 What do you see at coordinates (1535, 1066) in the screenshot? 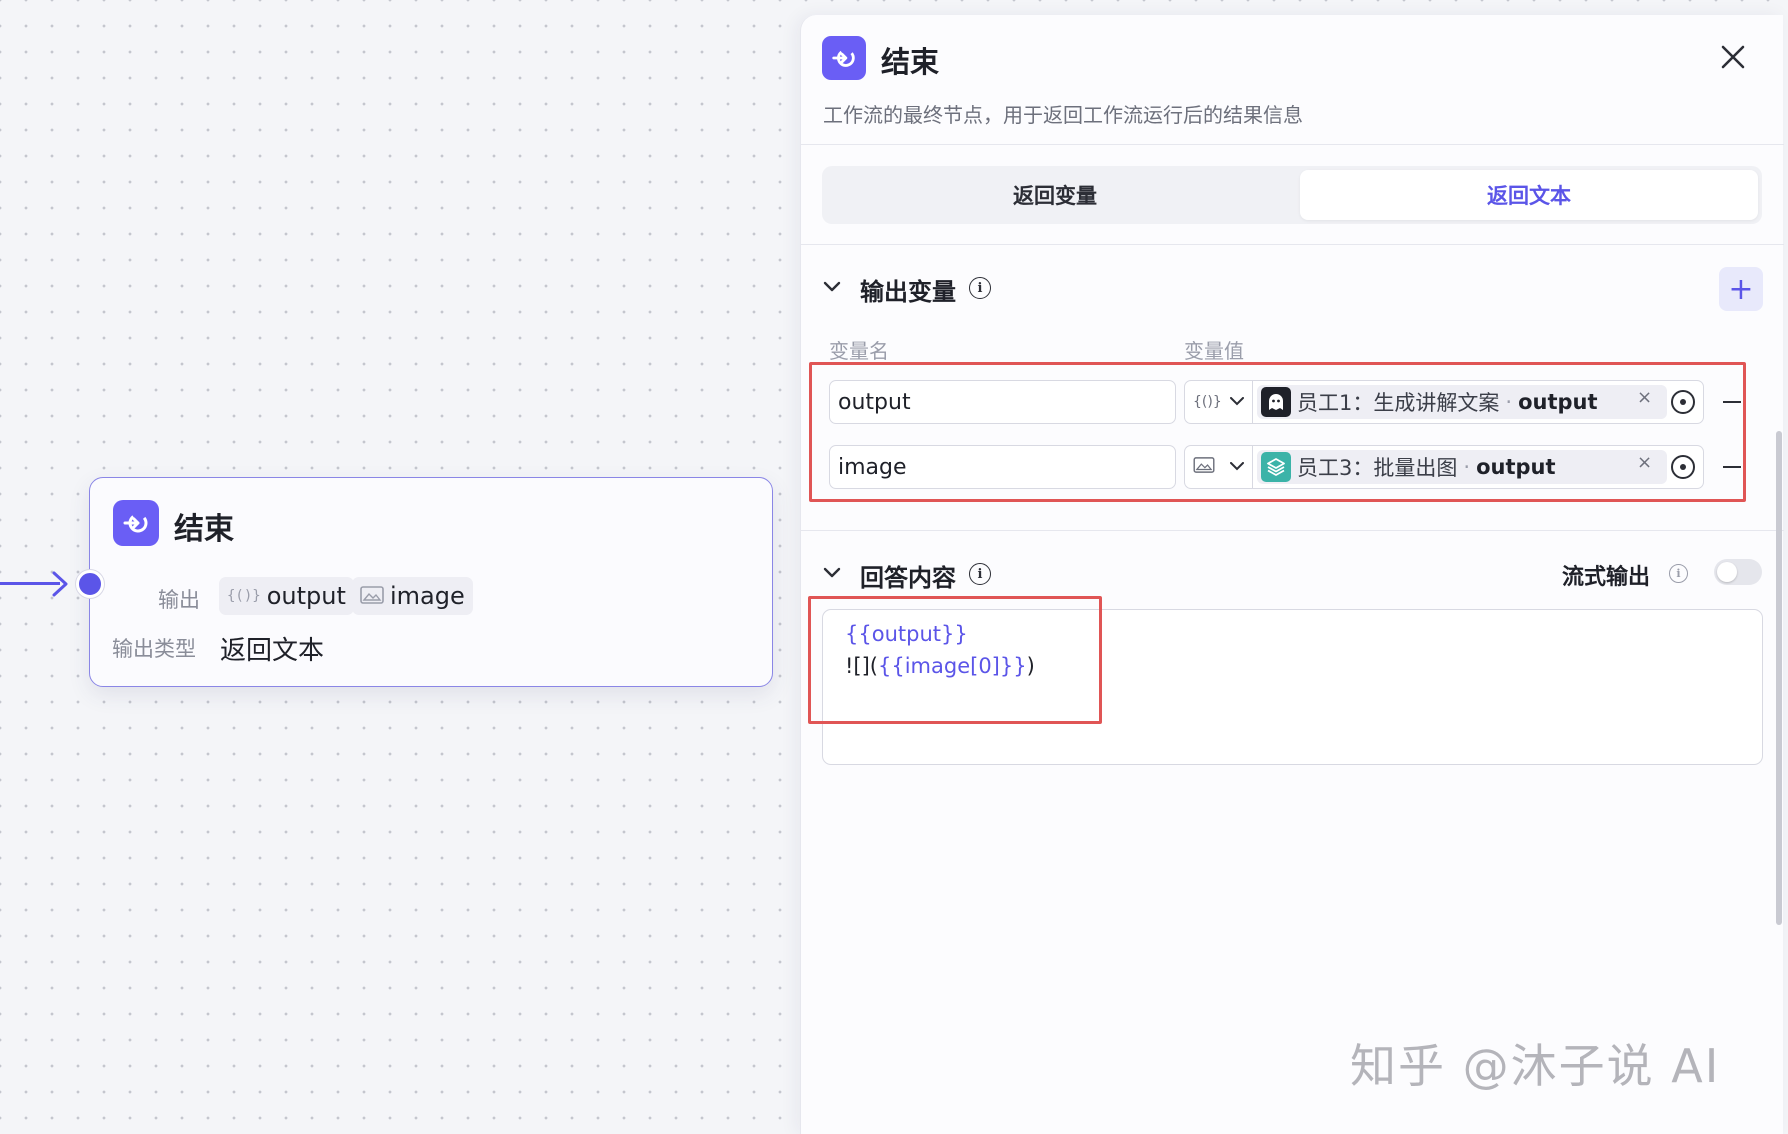
I see `watermark: 知乎 @沐子说 AI` at bounding box center [1535, 1066].